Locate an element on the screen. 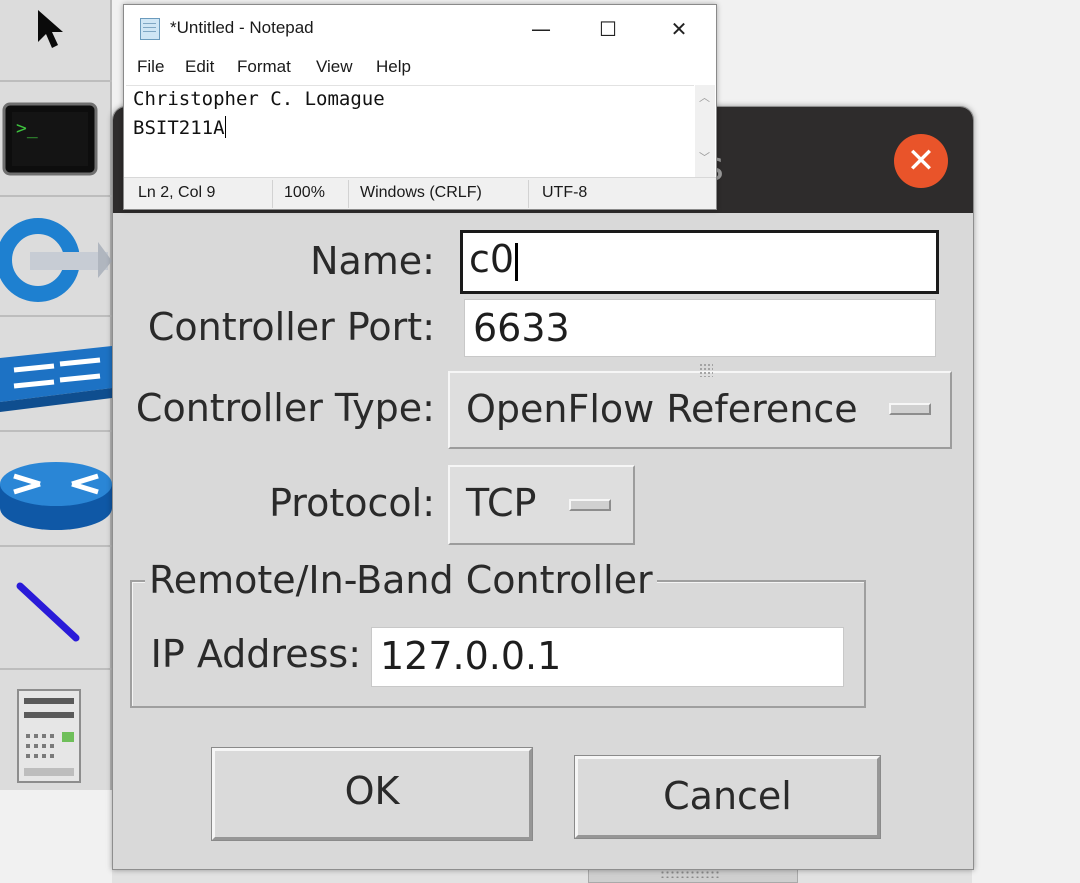 The height and width of the screenshot is (883, 1080). text-line-content: BSIT211A is located at coordinates (179, 128).